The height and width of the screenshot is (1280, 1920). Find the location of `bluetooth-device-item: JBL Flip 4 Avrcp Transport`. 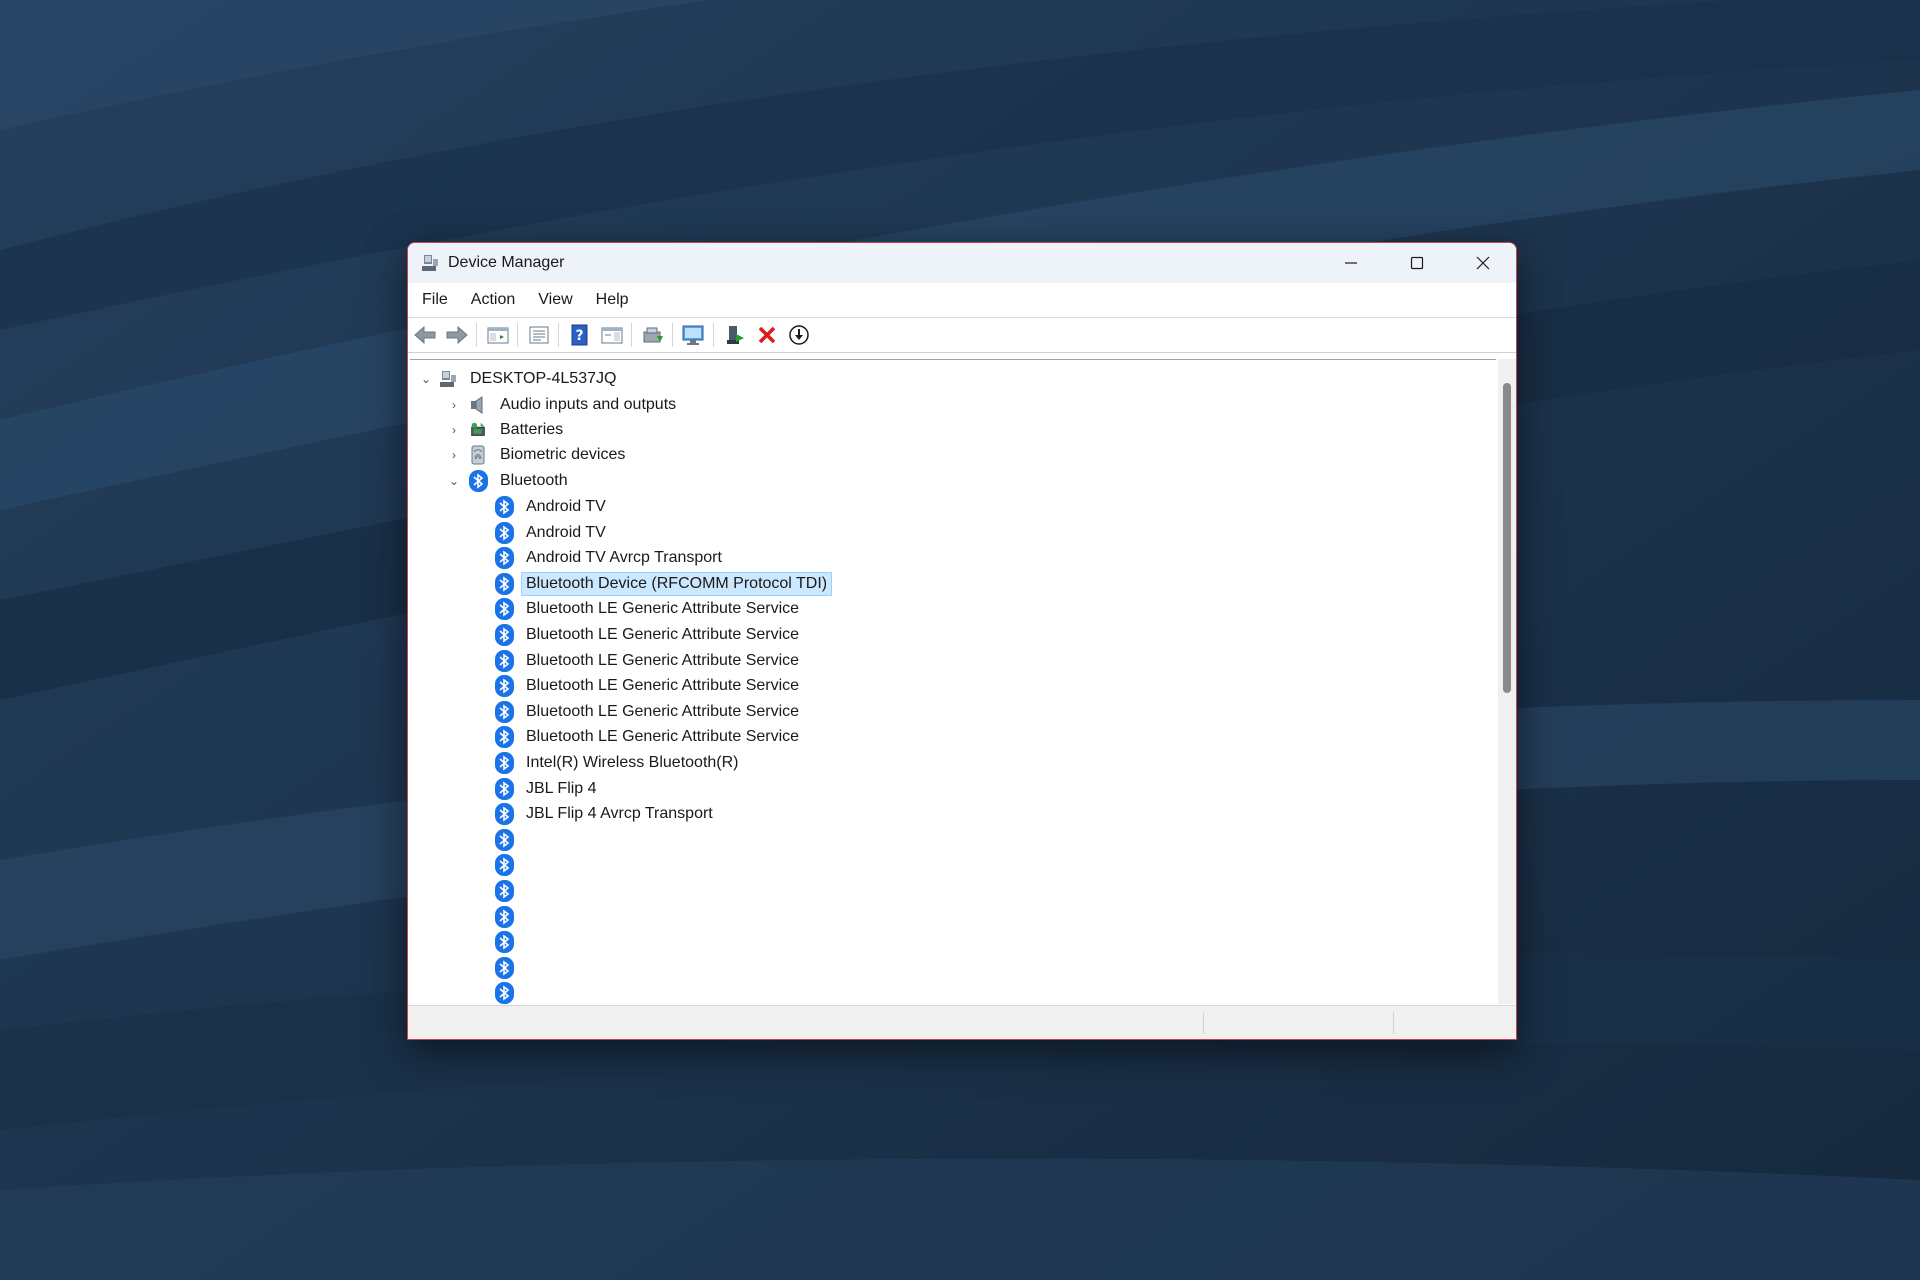

bluetooth-device-item: JBL Flip 4 Avrcp Transport is located at coordinates (605, 813).